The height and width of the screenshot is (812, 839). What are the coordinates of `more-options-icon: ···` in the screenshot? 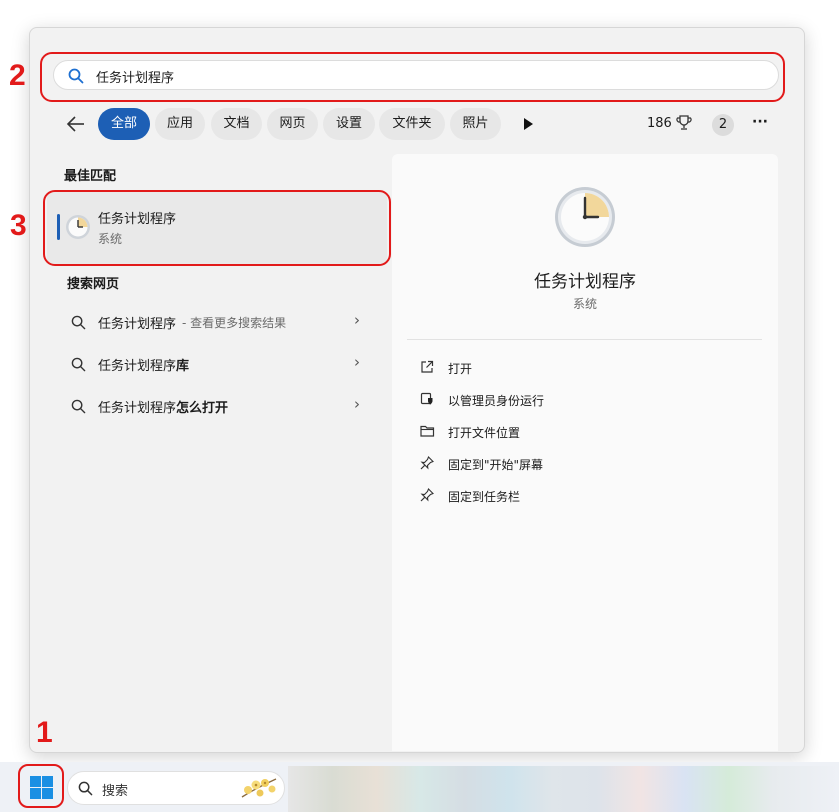 It's located at (760, 122).